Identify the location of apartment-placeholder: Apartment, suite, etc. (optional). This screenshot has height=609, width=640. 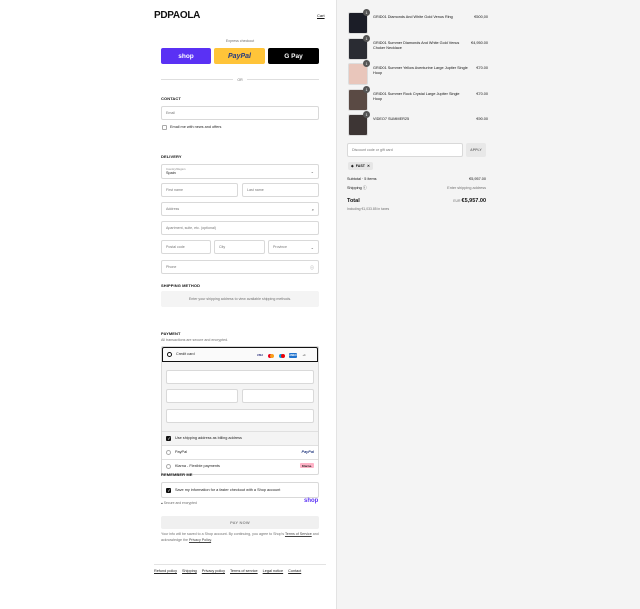
(191, 228).